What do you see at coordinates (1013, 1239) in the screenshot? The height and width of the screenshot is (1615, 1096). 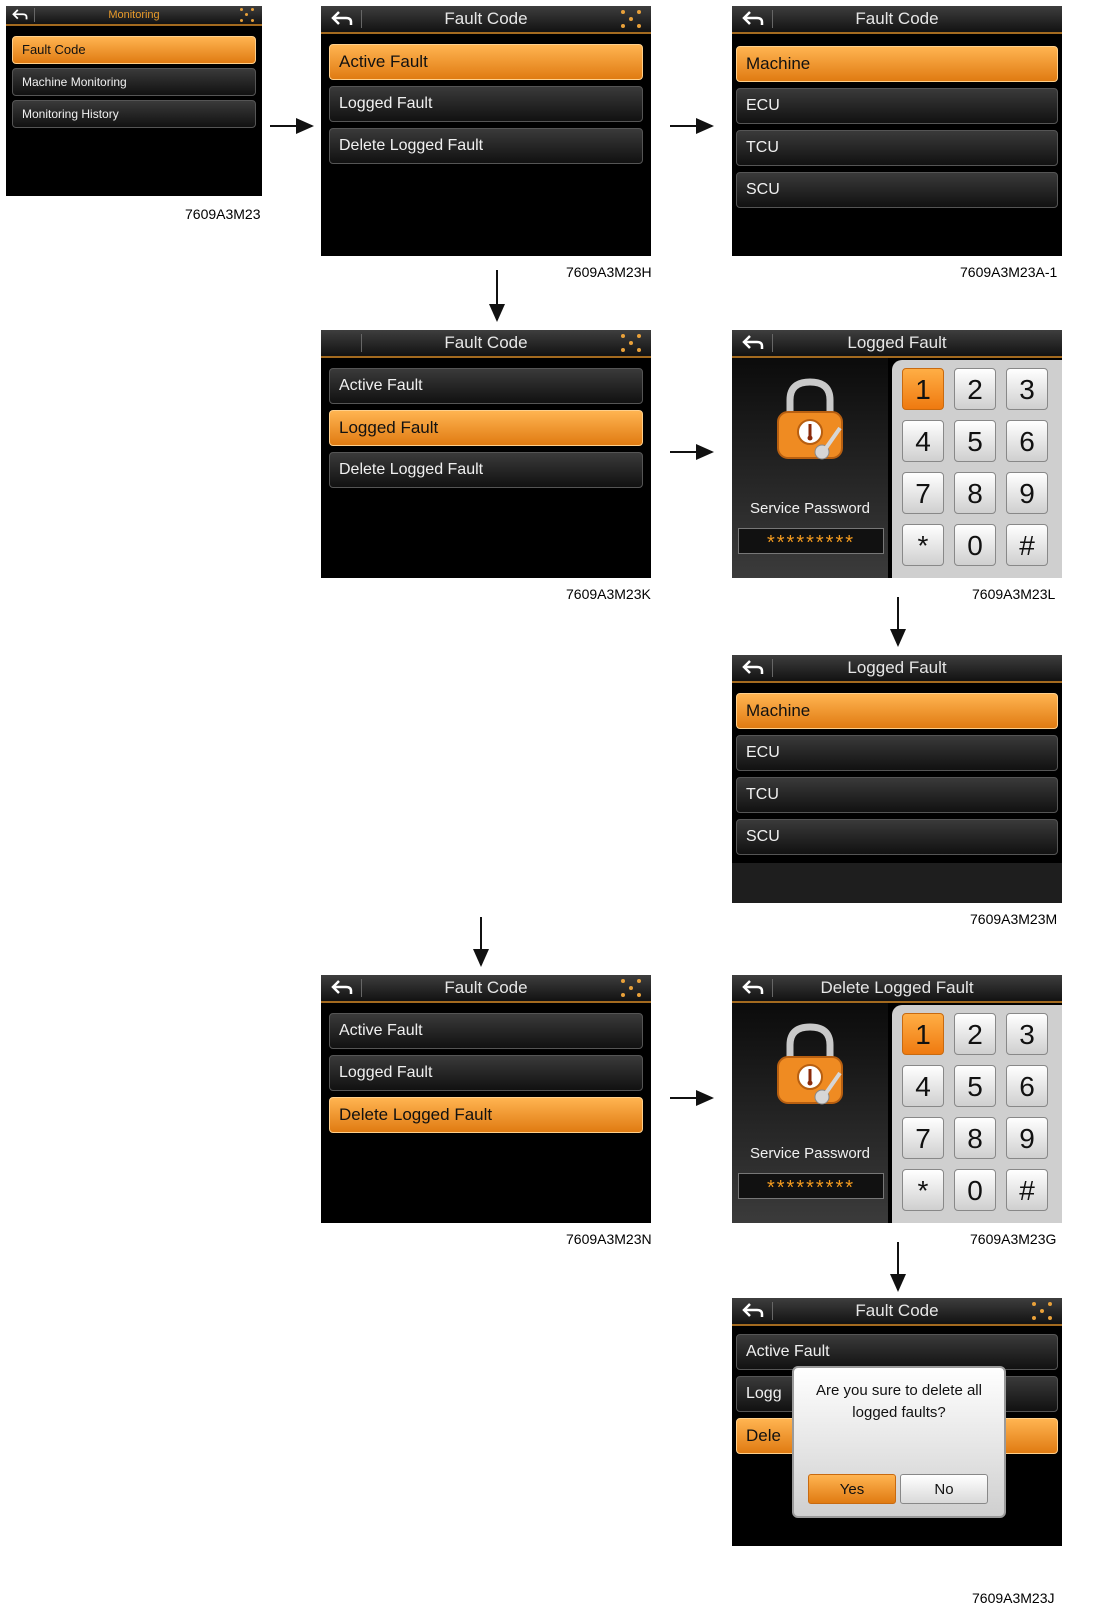 I see `caption: 7609A3M23G` at bounding box center [1013, 1239].